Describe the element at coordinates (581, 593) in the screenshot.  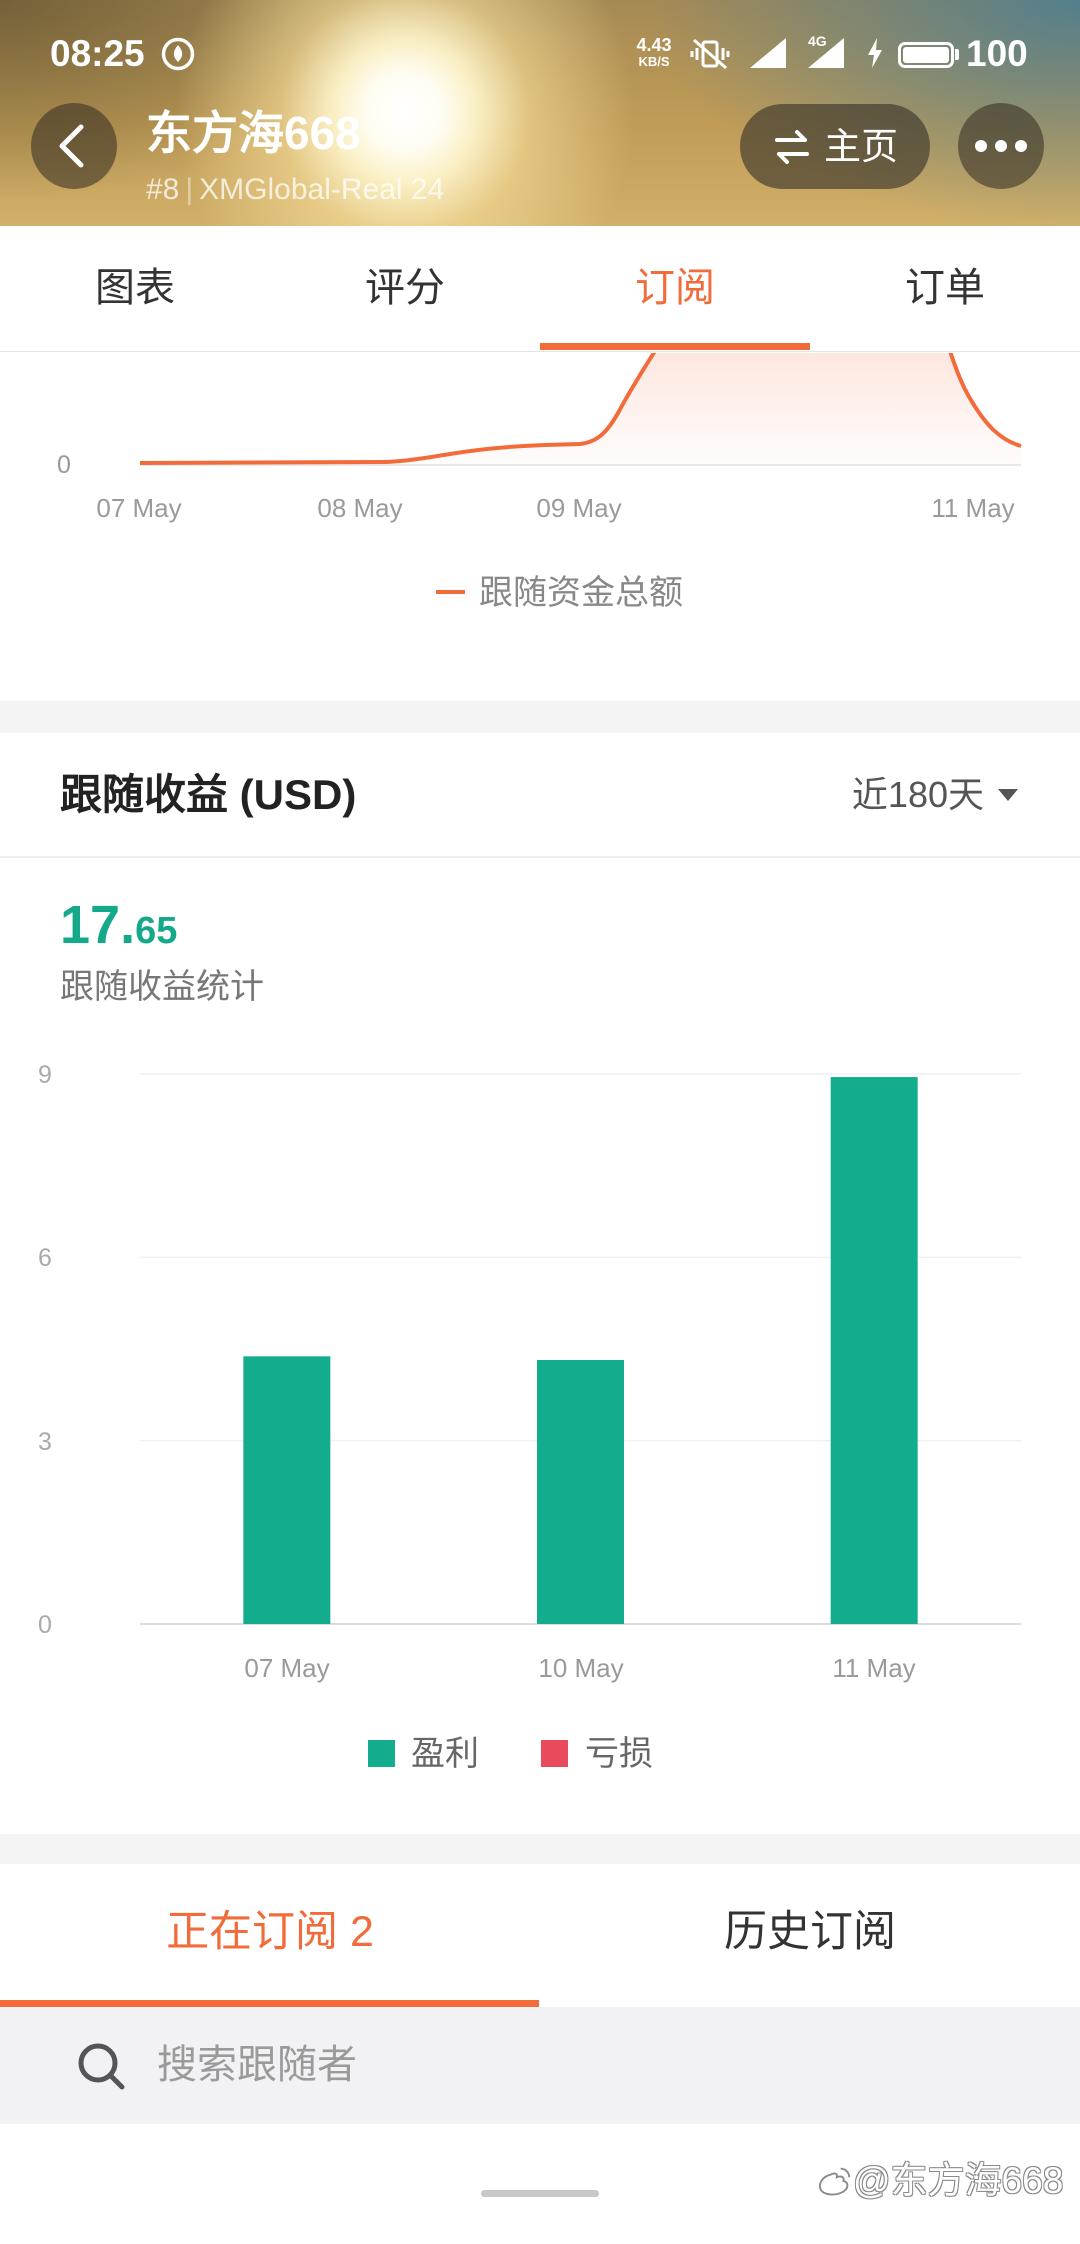
I see `legend-label: 跟随资金总额` at that location.